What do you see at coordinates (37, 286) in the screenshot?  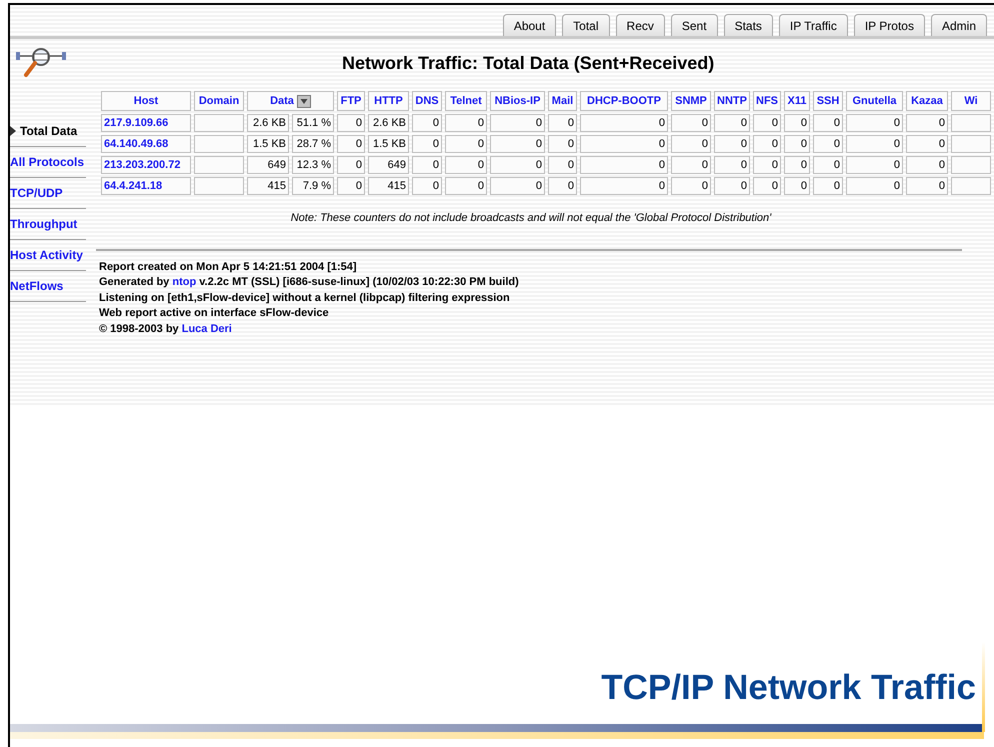 I see `sidebar-link: NetFlows` at bounding box center [37, 286].